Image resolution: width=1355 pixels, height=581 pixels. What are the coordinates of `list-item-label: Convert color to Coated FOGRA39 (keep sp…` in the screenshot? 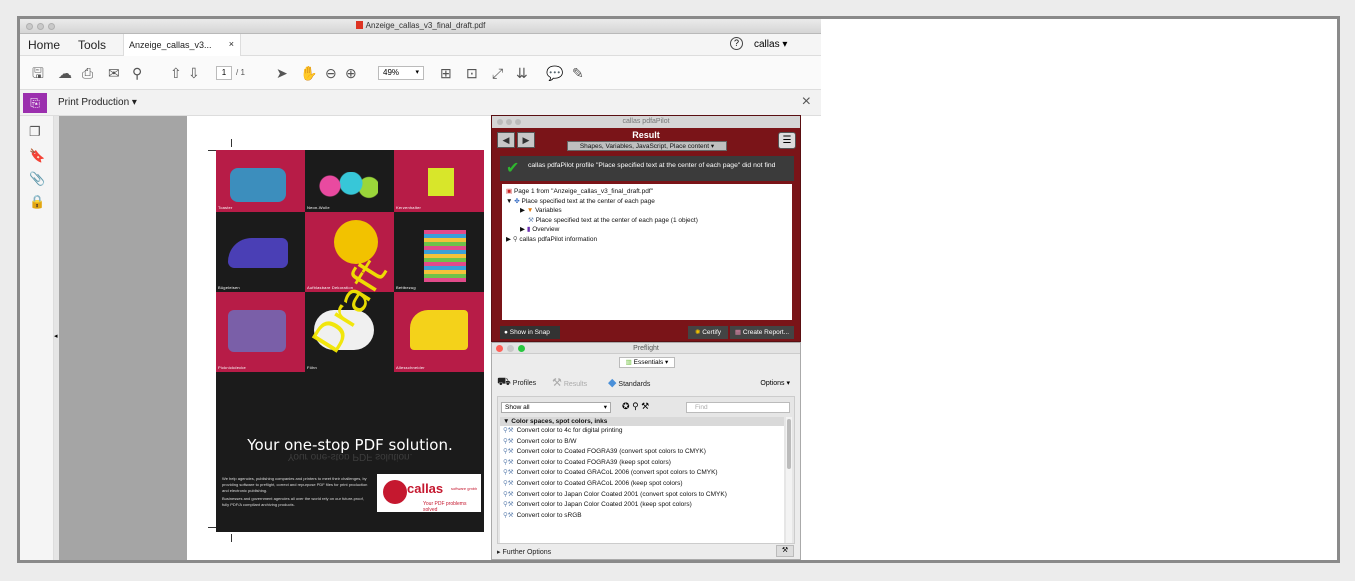 It's located at (593, 462).